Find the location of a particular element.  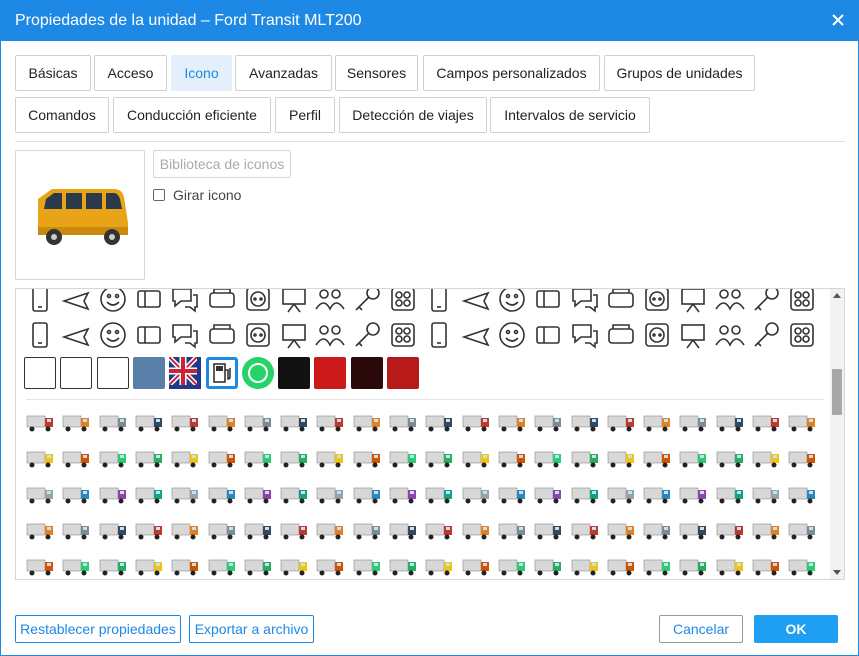

car-swap-icon is located at coordinates (76, 373).